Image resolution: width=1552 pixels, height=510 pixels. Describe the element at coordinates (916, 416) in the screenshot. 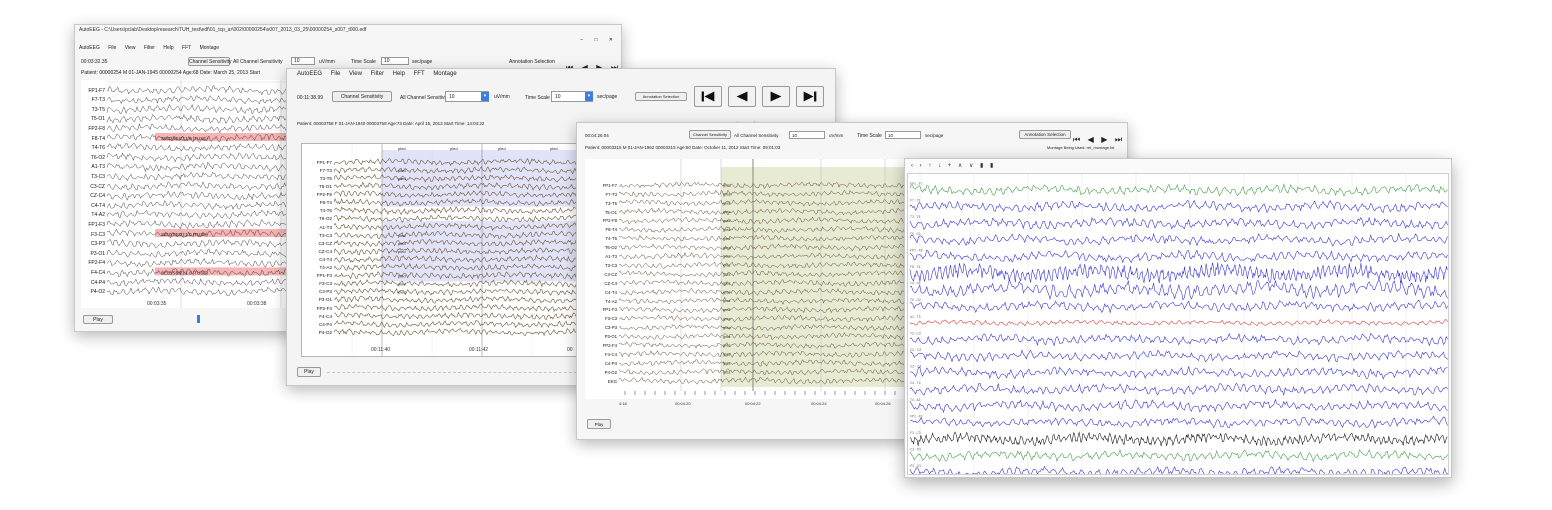

I see `channel-tag: FP1 - F3` at that location.